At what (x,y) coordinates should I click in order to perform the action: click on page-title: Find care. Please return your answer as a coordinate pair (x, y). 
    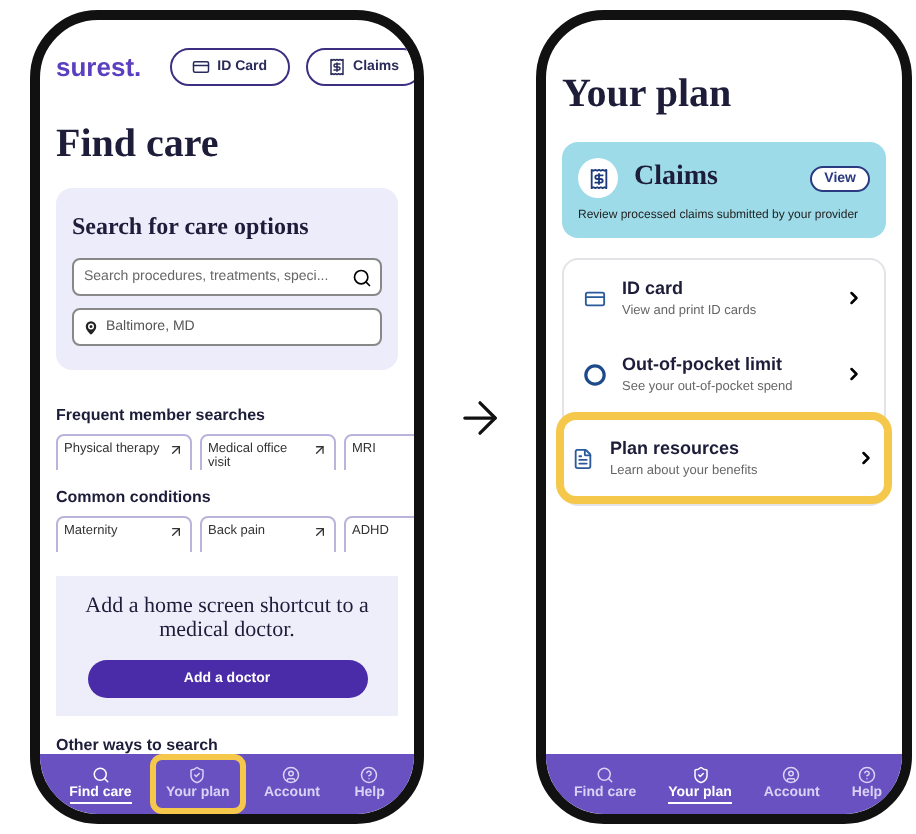
    Looking at the image, I should click on (138, 145).